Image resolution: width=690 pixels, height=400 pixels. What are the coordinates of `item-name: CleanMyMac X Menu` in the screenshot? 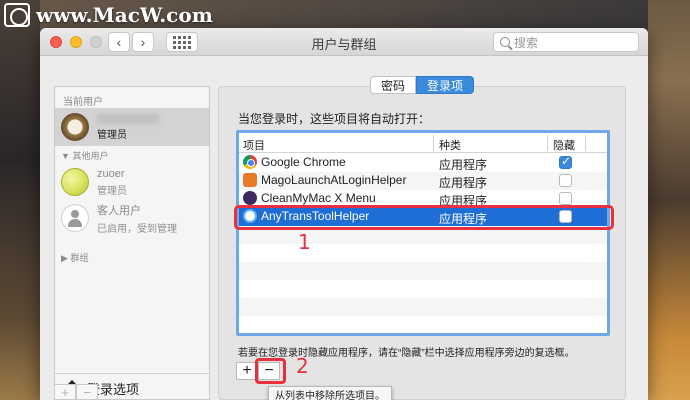 It's located at (318, 198).